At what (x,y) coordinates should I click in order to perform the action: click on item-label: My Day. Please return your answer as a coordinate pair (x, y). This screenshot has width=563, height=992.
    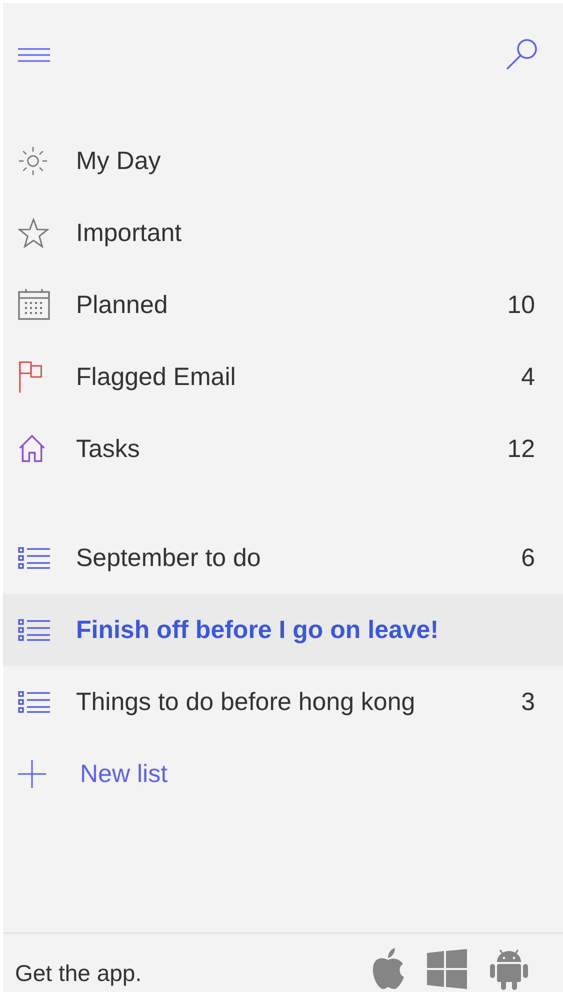
    Looking at the image, I should click on (119, 161).